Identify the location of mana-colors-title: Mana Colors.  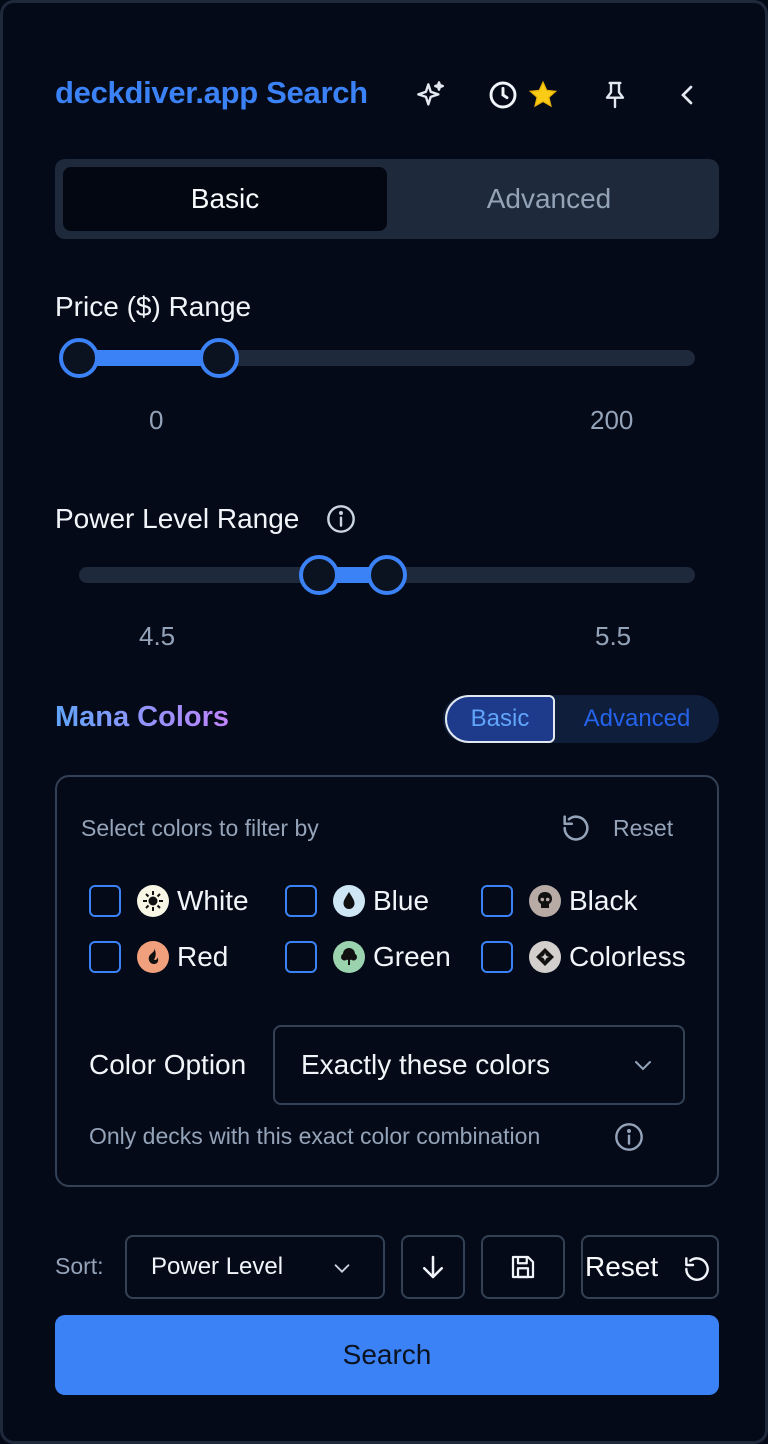
(142, 717).